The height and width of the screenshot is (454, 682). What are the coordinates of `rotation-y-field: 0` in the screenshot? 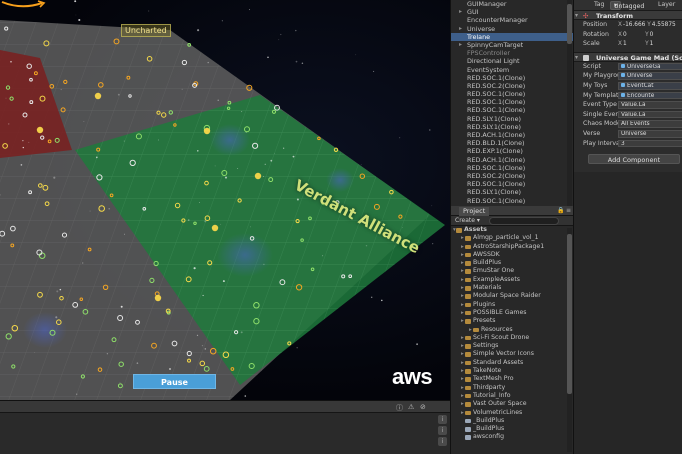 It's located at (652, 35).